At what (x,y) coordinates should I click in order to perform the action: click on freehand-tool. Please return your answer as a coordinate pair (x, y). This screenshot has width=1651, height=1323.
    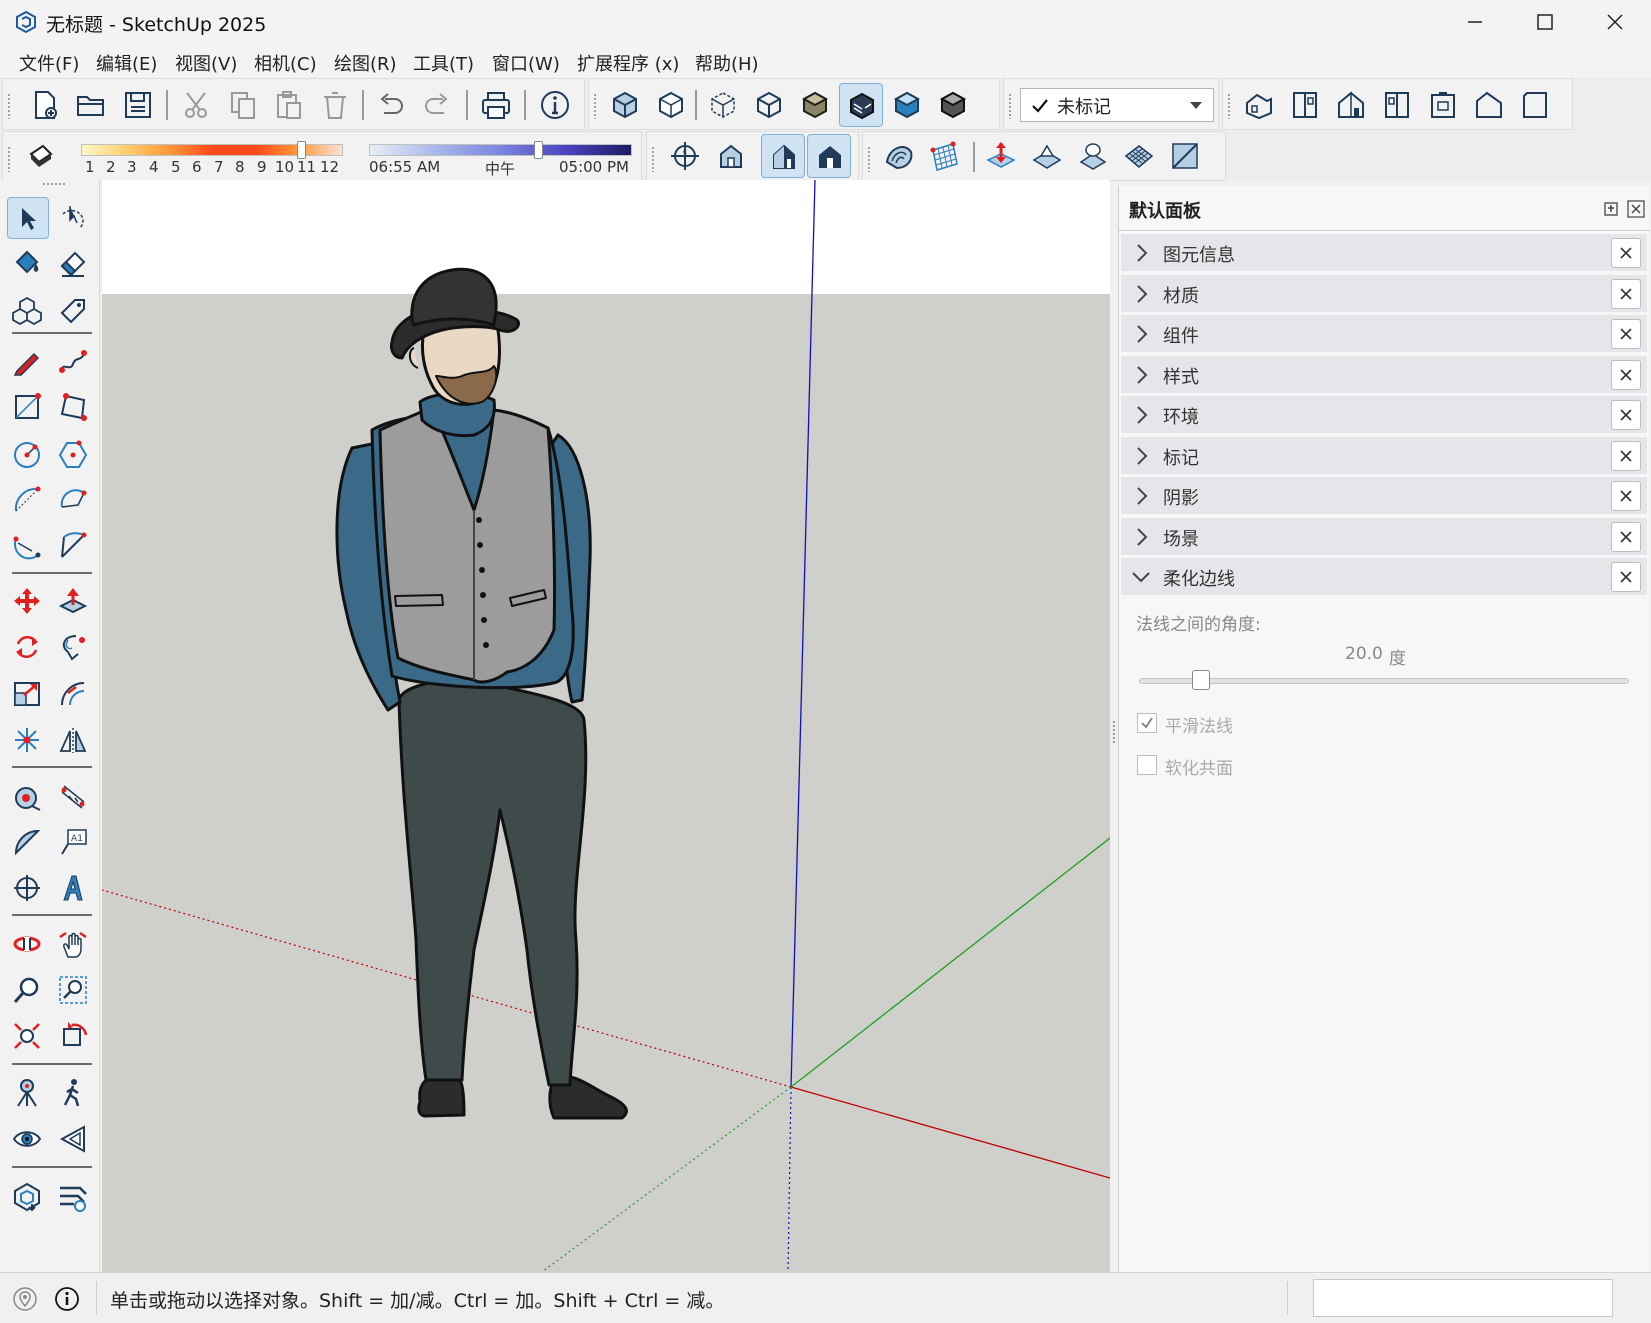
    Looking at the image, I should click on (74, 362).